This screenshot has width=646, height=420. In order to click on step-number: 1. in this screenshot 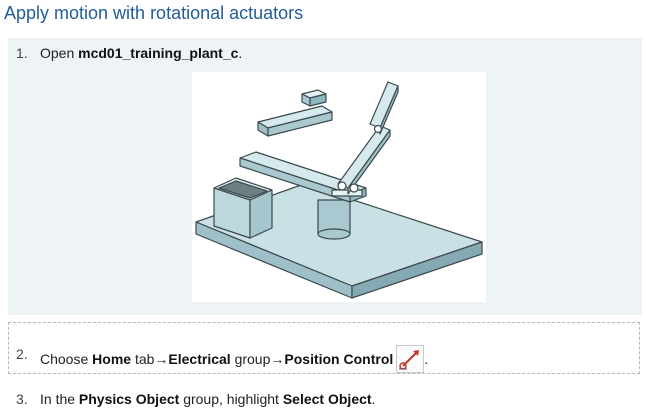, I will do `click(22, 53)`.